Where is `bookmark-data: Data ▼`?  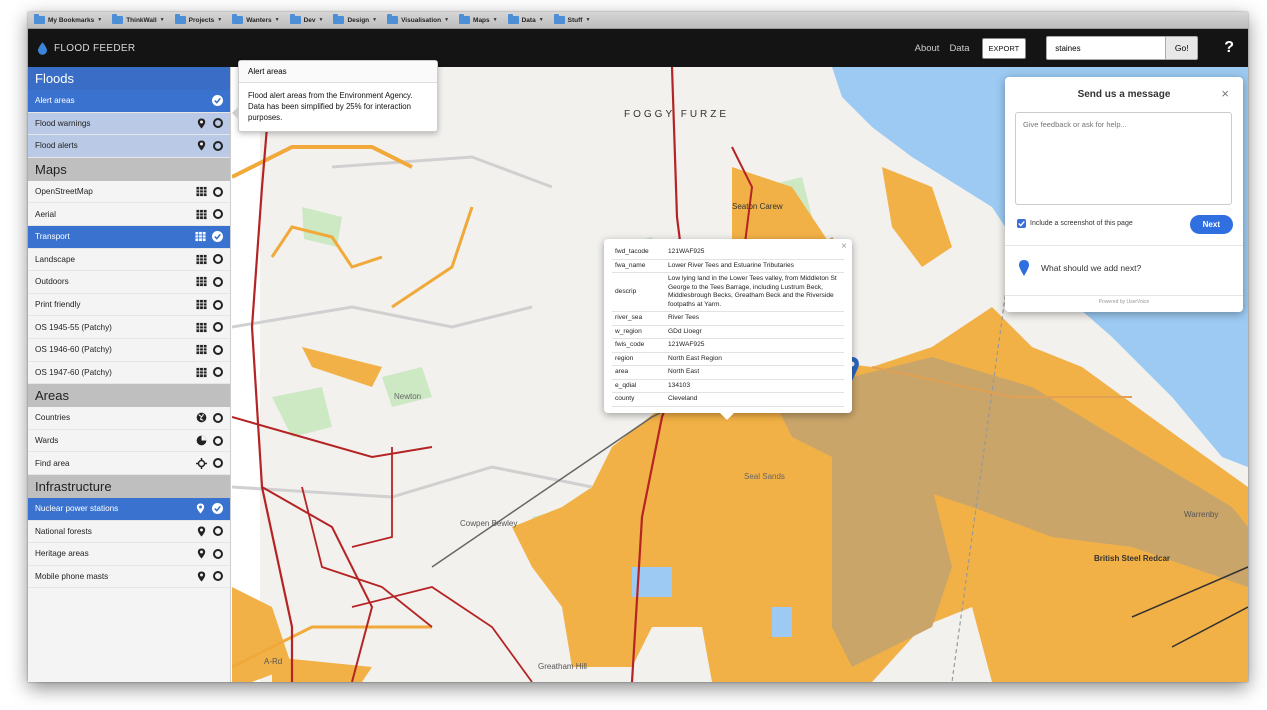 bookmark-data: Data ▼ is located at coordinates (525, 19).